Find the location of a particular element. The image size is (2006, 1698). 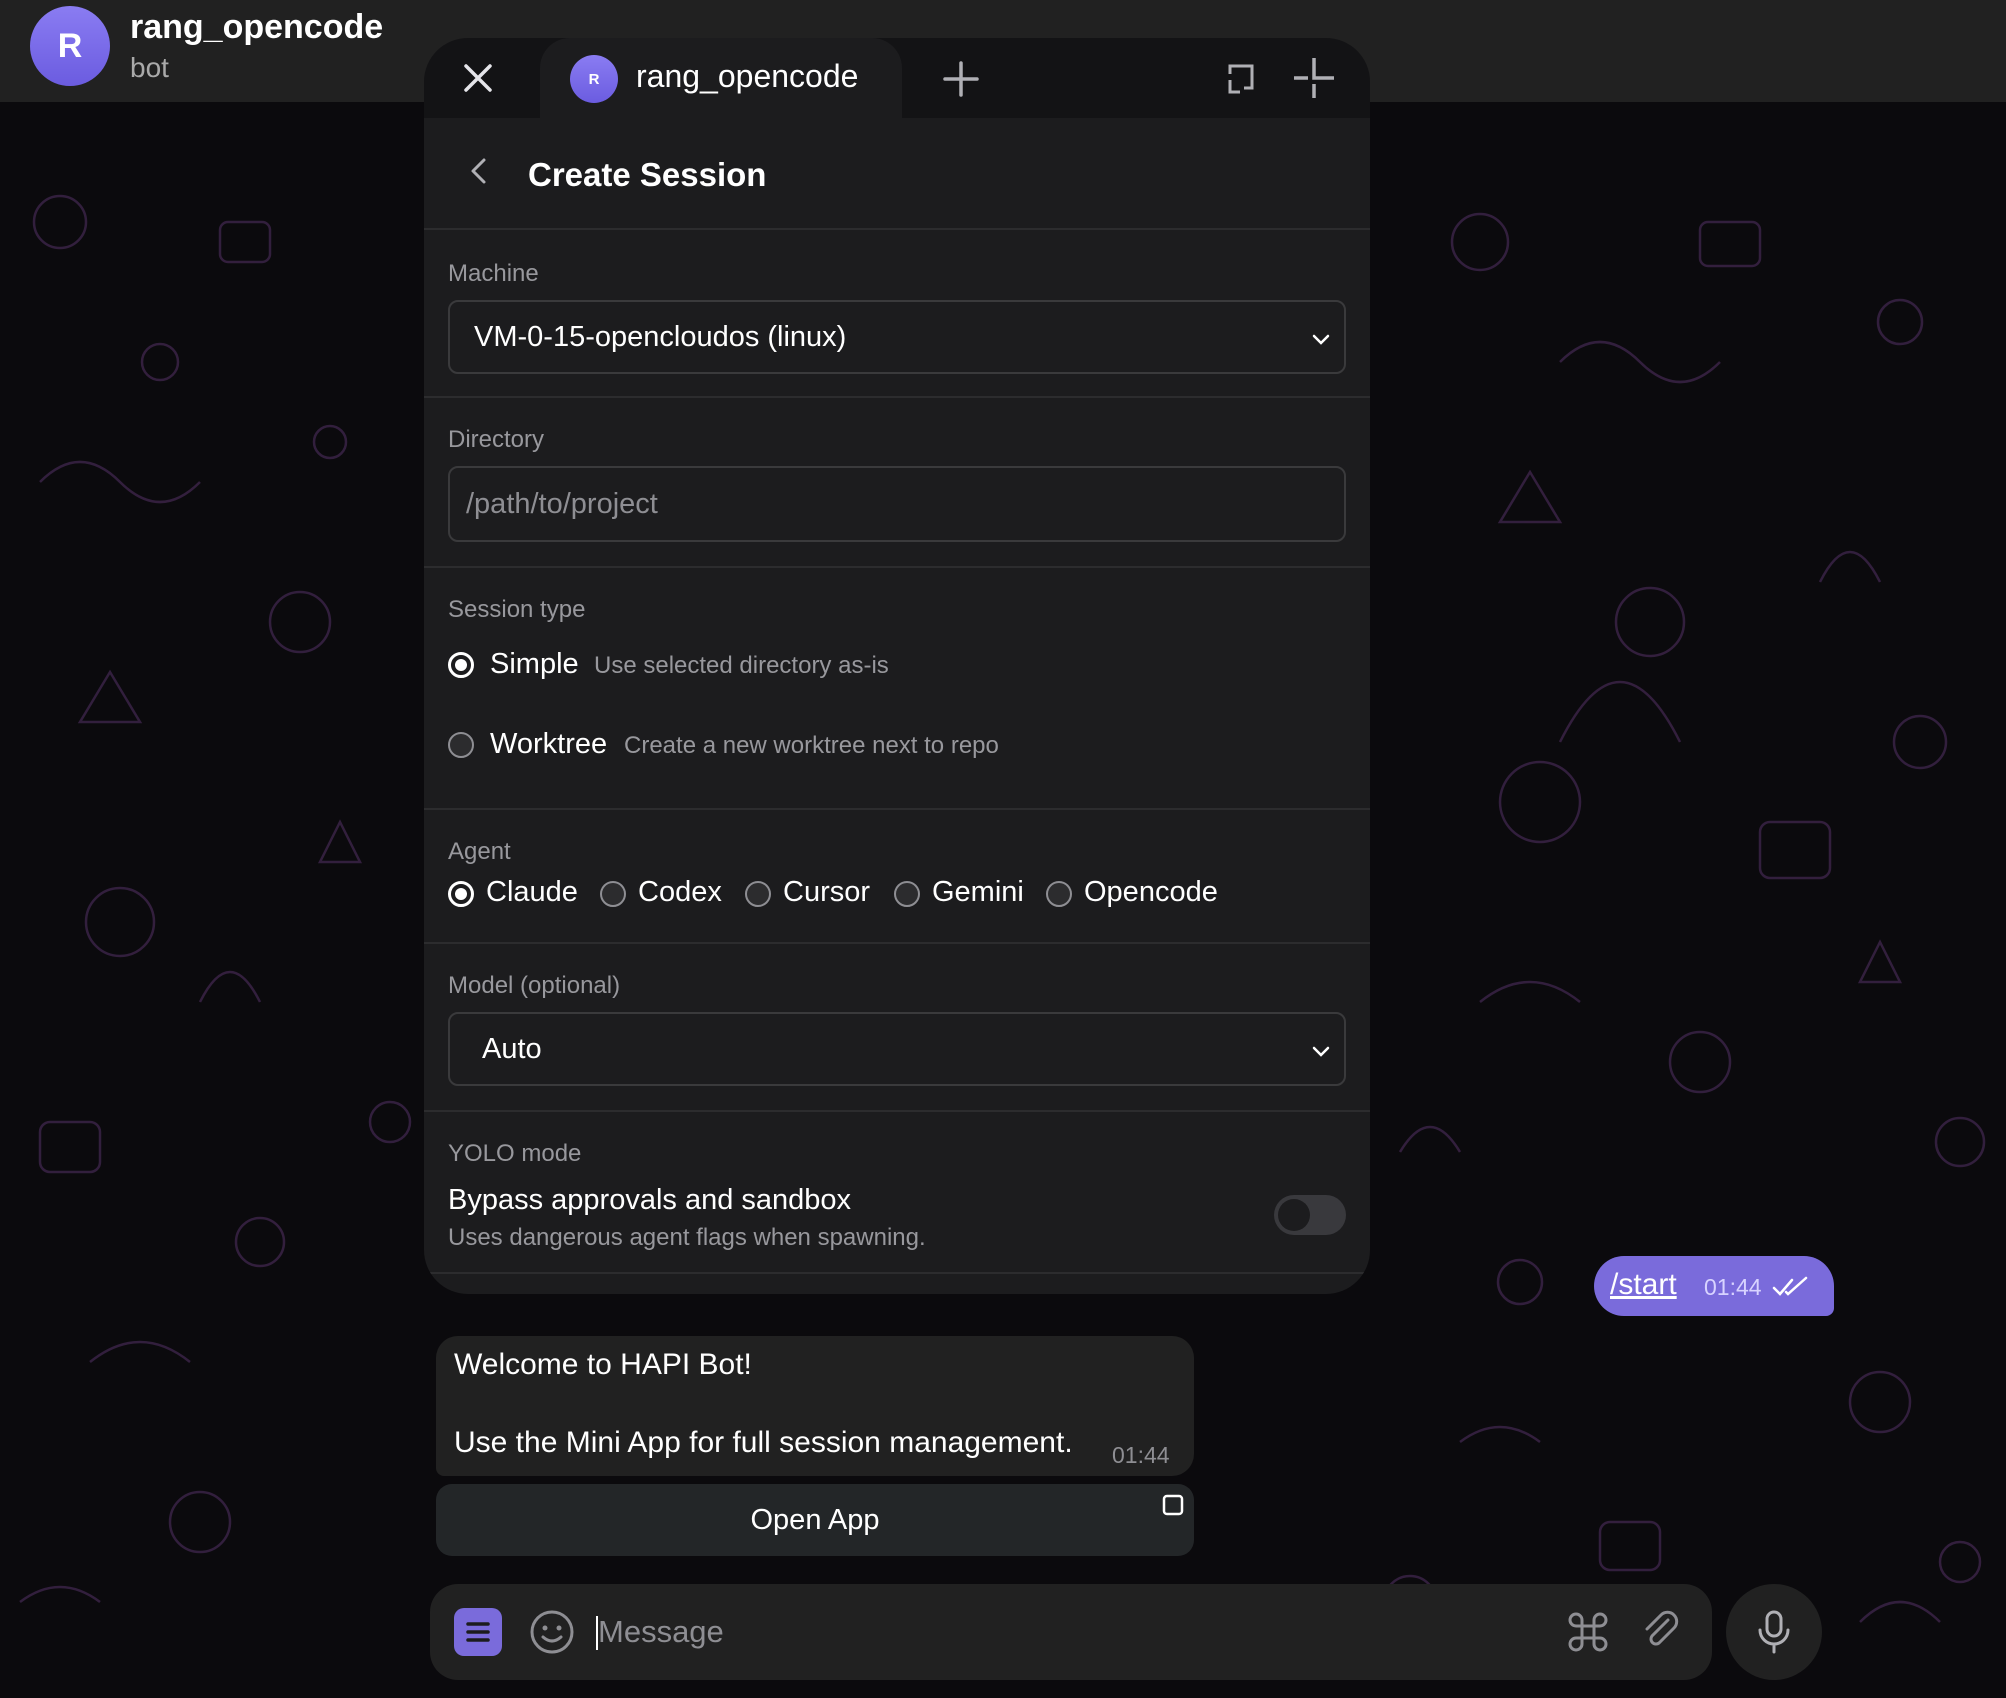

option-worktree-desc: Create a new worktree next to repo is located at coordinates (811, 745).